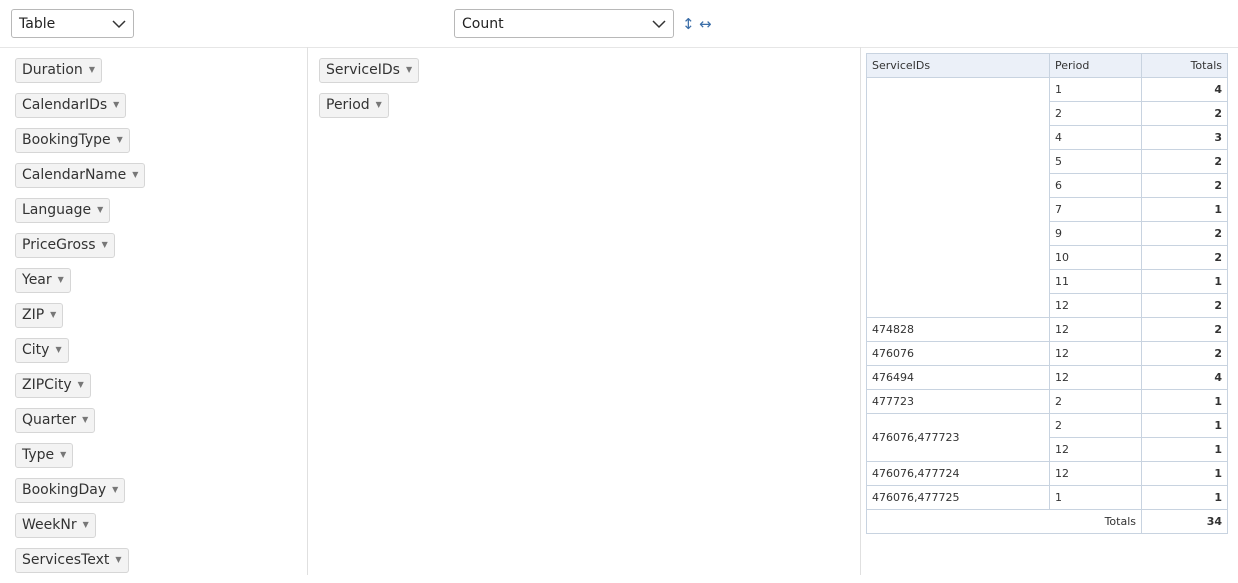  I want to click on attribute-pill-pricegross: PriceGross ▼, so click(65, 245).